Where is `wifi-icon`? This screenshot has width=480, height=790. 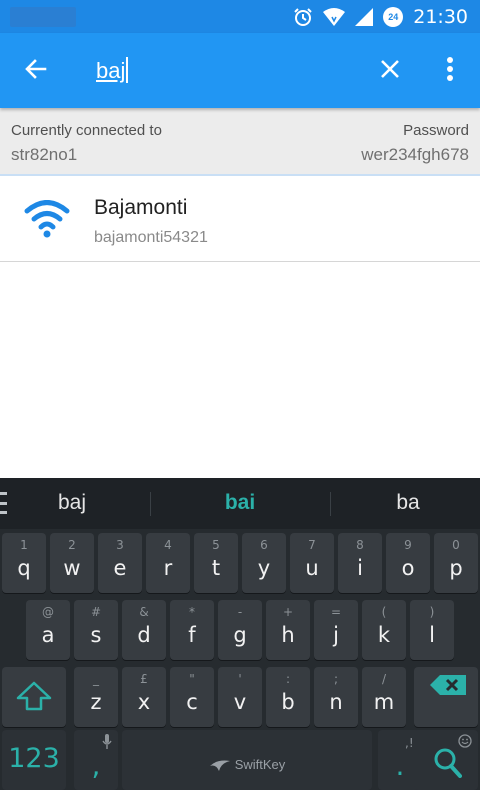 wifi-icon is located at coordinates (47, 221).